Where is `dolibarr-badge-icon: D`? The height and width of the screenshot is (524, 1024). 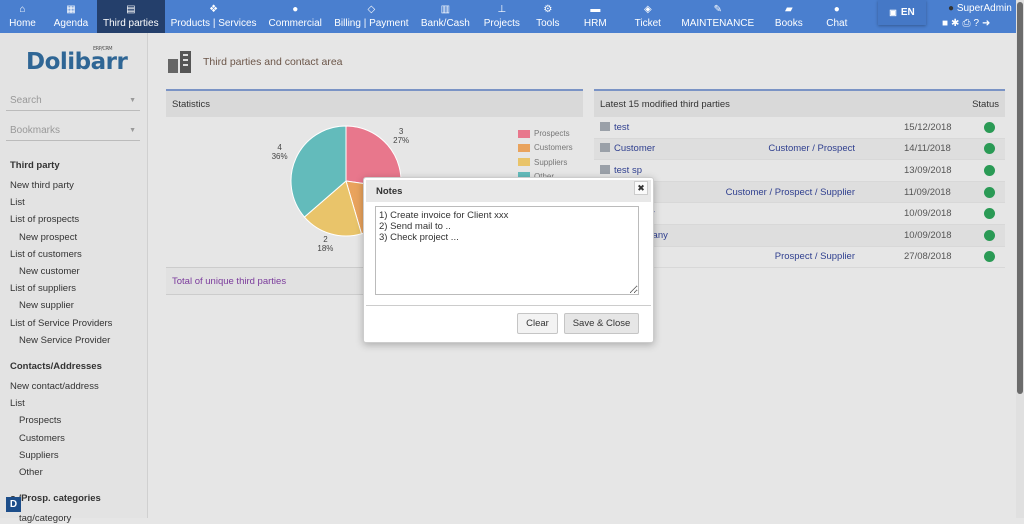 dolibarr-badge-icon: D is located at coordinates (13, 504).